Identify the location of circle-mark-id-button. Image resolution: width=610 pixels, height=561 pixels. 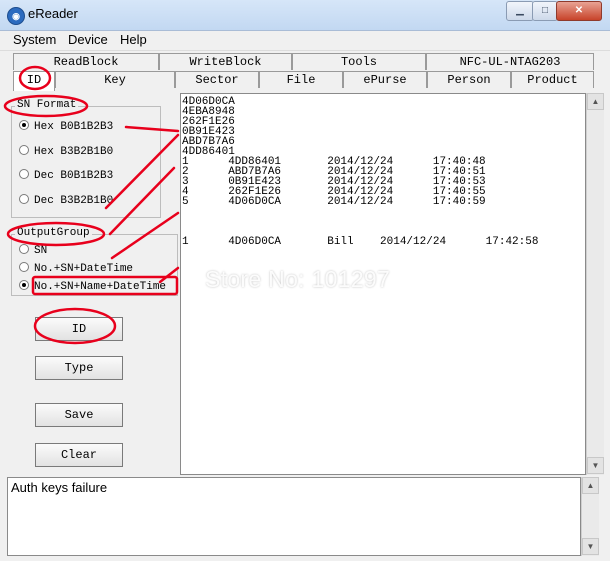
(75, 326).